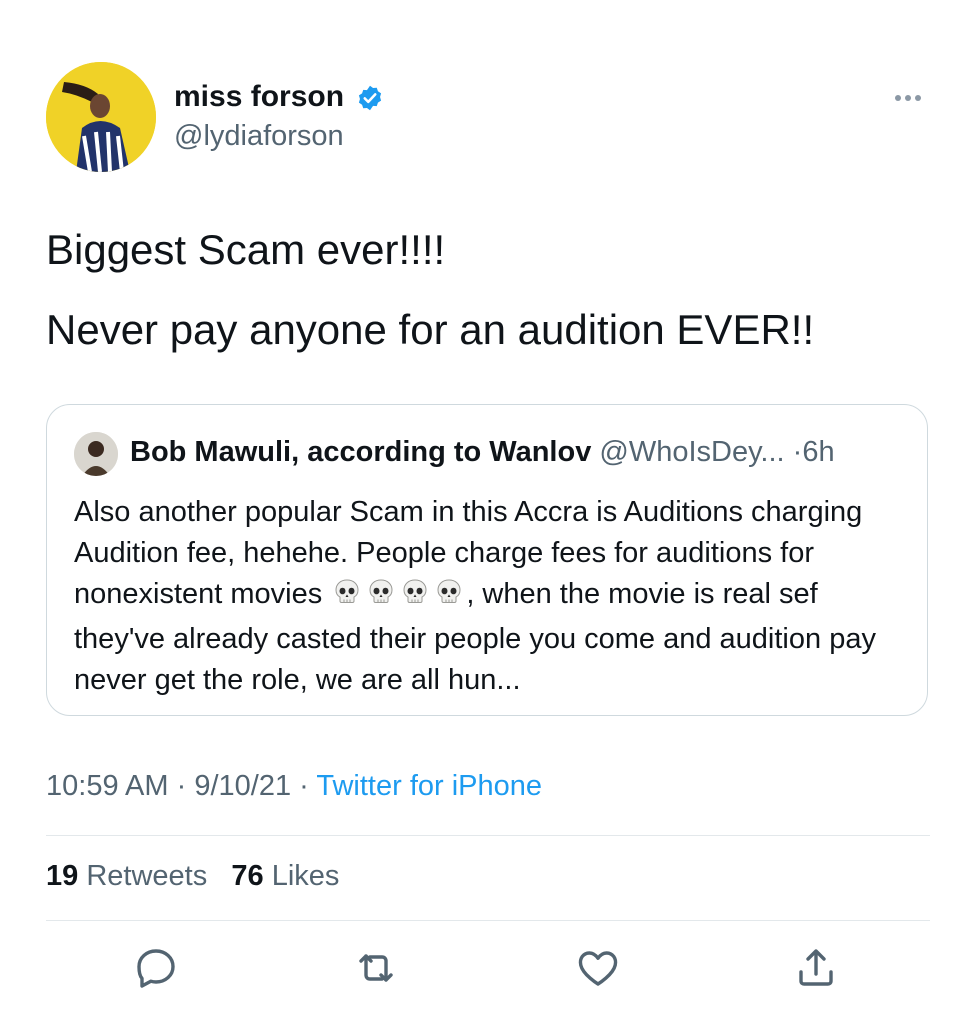  I want to click on engagement-stats: 19 Retweets 76 Likes, so click(192, 876).